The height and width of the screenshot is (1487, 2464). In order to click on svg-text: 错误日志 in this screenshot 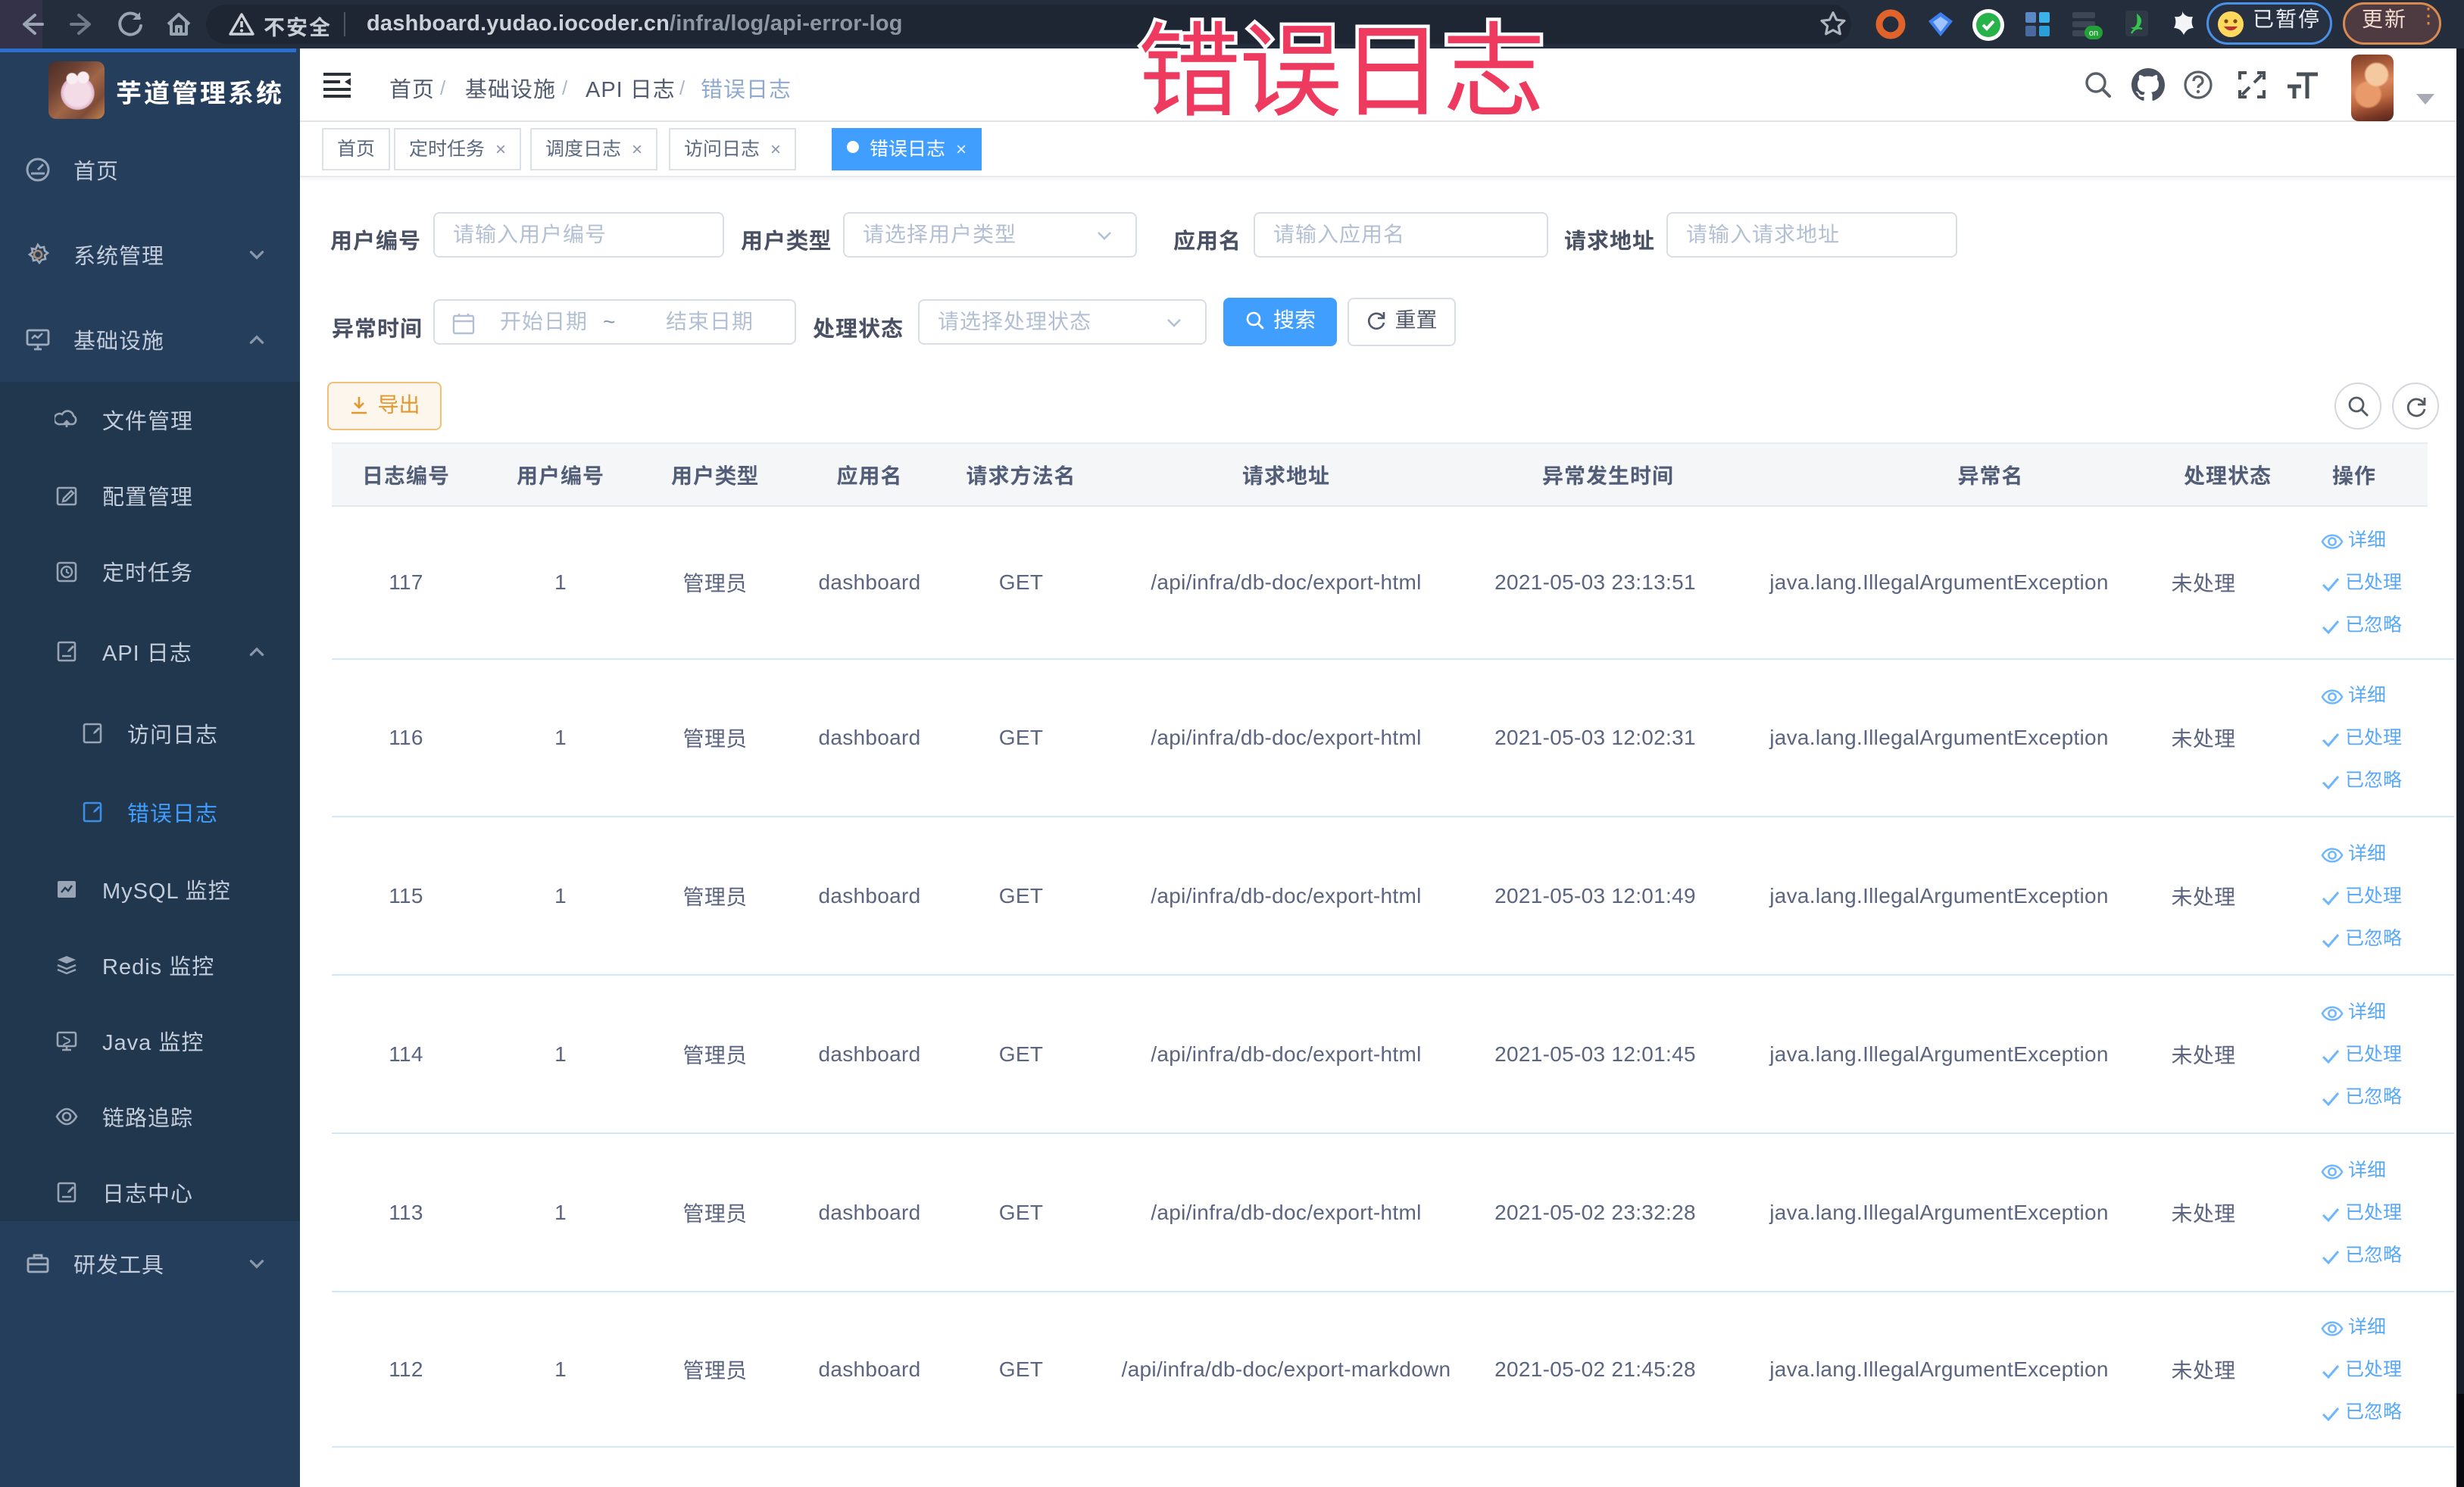, I will do `click(1341, 72)`.